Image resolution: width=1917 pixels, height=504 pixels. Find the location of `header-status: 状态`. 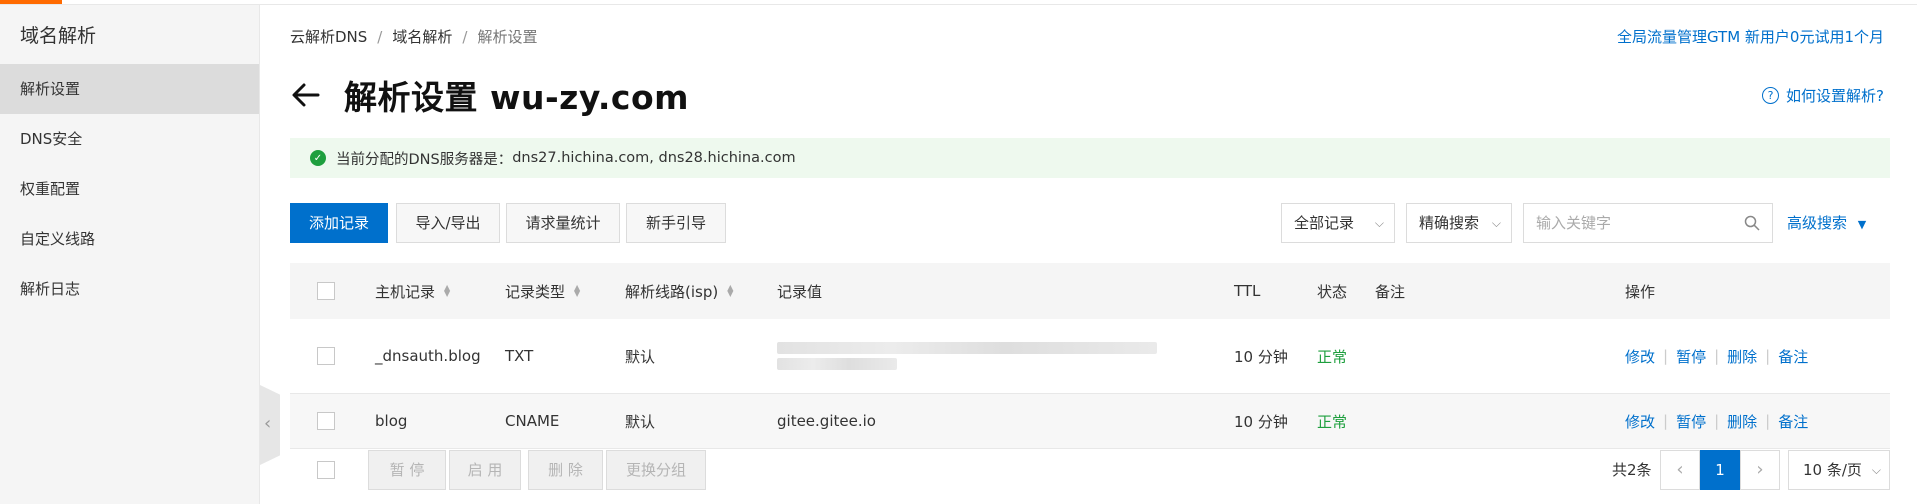

header-status: 状态 is located at coordinates (1332, 291).